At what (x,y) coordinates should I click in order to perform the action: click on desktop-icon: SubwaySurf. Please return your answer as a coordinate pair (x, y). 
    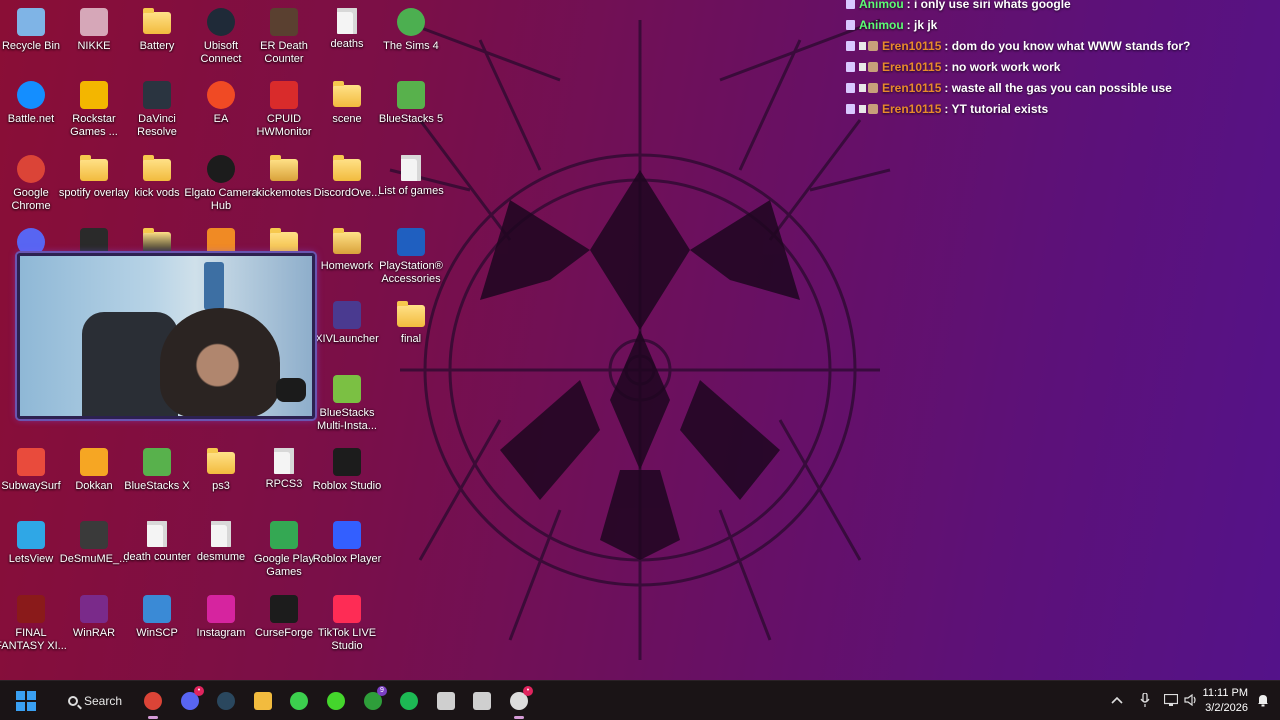
    Looking at the image, I should click on (31, 479).